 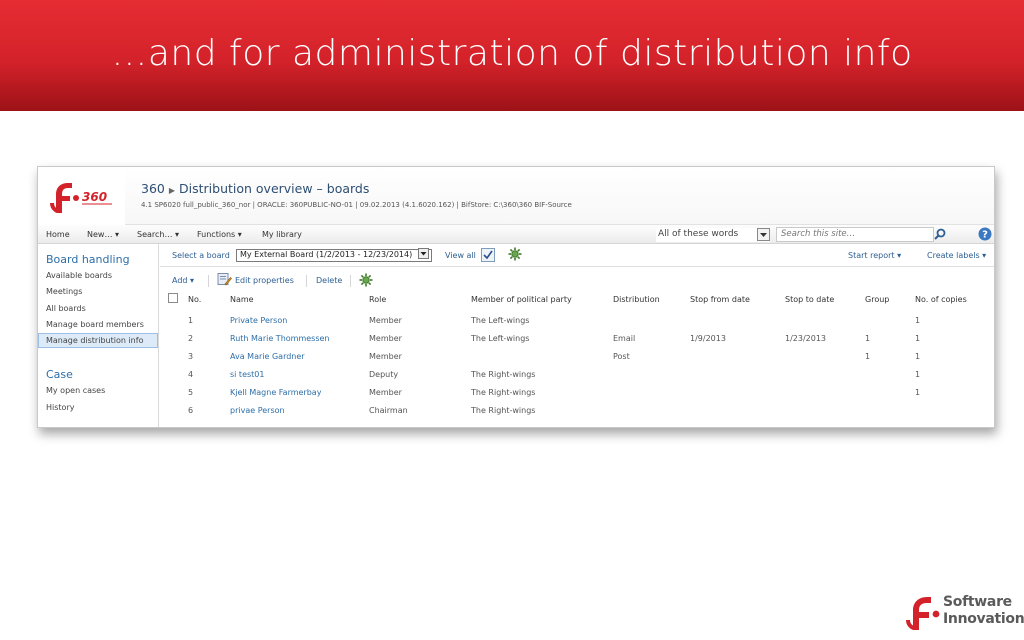 What do you see at coordinates (59, 374) in the screenshot?
I see `nav-section-case: Case` at bounding box center [59, 374].